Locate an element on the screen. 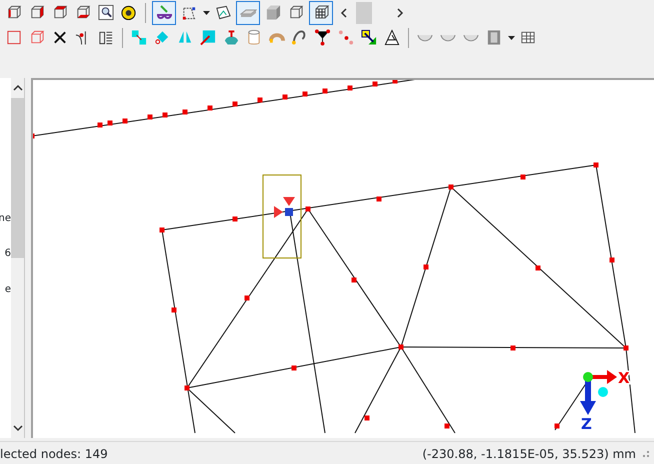 The width and height of the screenshot is (654, 464). wireframe-icon is located at coordinates (296, 12).